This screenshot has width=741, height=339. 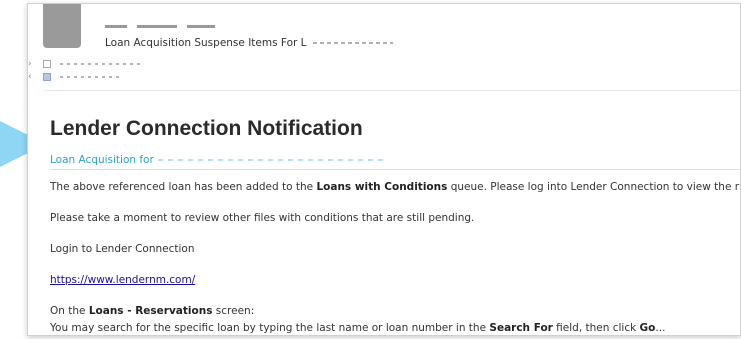 I want to click on sender-name-redacted, so click(x=195, y=22).